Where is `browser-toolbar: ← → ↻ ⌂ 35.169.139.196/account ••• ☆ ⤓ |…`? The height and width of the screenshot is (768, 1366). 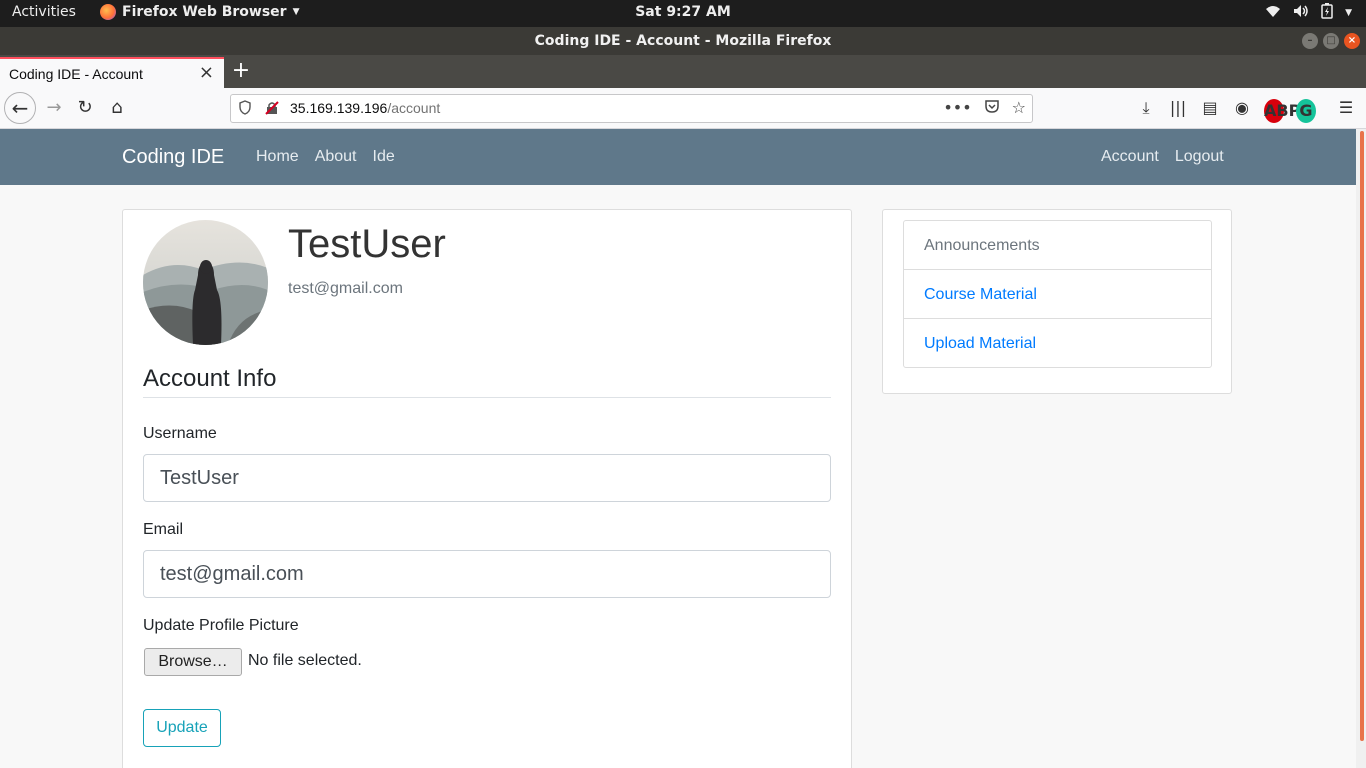 browser-toolbar: ← → ↻ ⌂ 35.169.139.196/account ••• ☆ ⤓ |… is located at coordinates (683, 108).